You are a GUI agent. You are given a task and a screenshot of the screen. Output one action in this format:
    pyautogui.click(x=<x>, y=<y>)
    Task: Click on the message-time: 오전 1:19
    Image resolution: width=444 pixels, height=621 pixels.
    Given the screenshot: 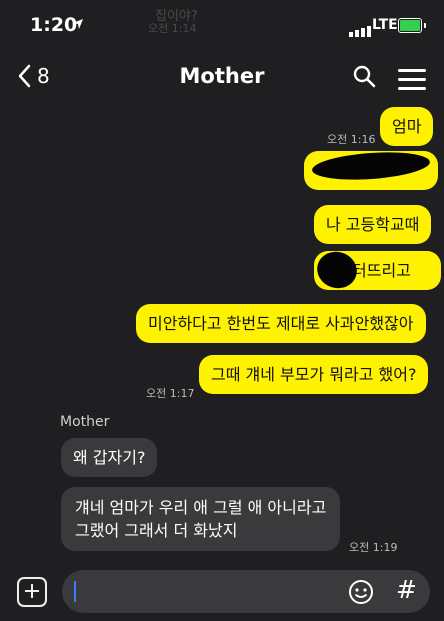 What is the action you would take?
    pyautogui.click(x=373, y=547)
    